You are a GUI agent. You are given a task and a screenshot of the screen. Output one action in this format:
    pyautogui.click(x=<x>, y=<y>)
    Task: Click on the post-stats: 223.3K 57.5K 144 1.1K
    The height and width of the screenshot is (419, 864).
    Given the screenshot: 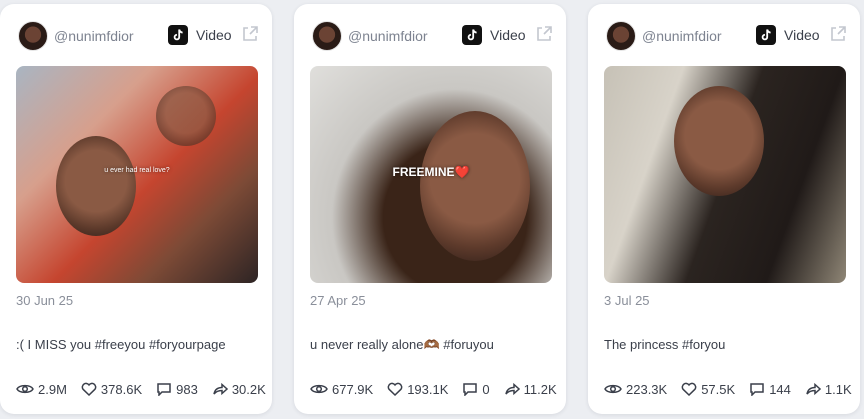 What is the action you would take?
    pyautogui.click(x=728, y=389)
    